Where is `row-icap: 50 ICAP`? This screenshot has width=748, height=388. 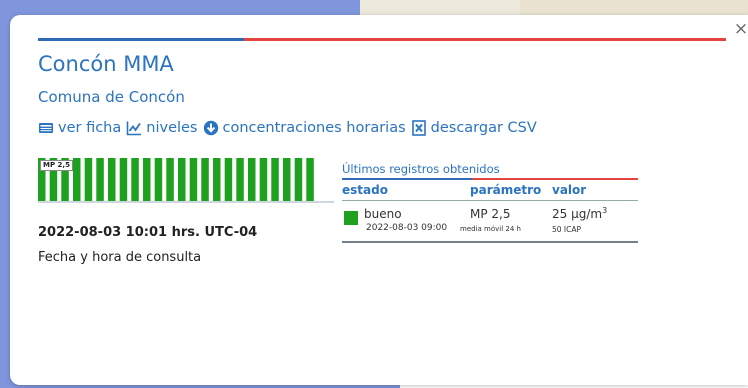 row-icap: 50 ICAP is located at coordinates (567, 229).